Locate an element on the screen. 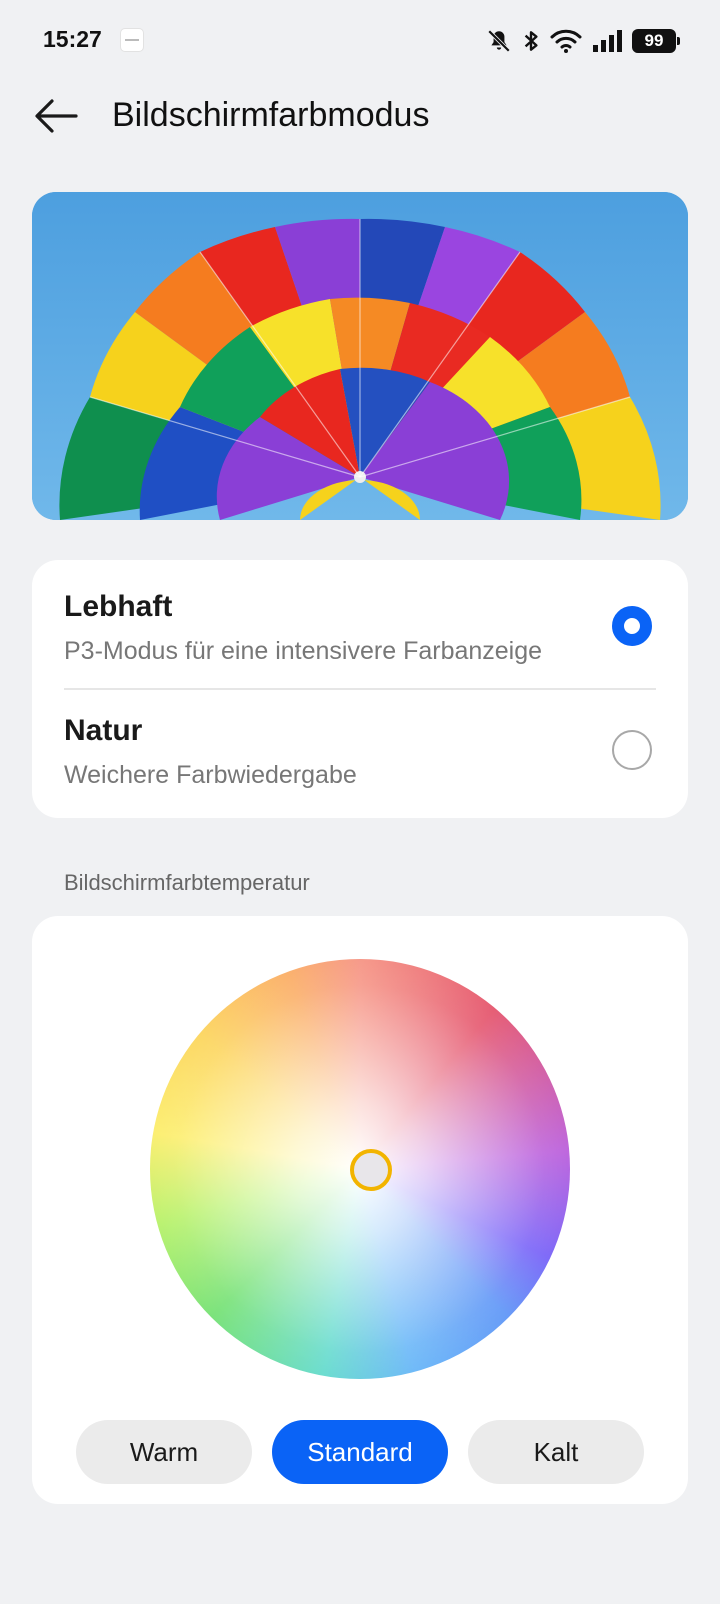 The width and height of the screenshot is (720, 1604). back-button is located at coordinates (56, 116).